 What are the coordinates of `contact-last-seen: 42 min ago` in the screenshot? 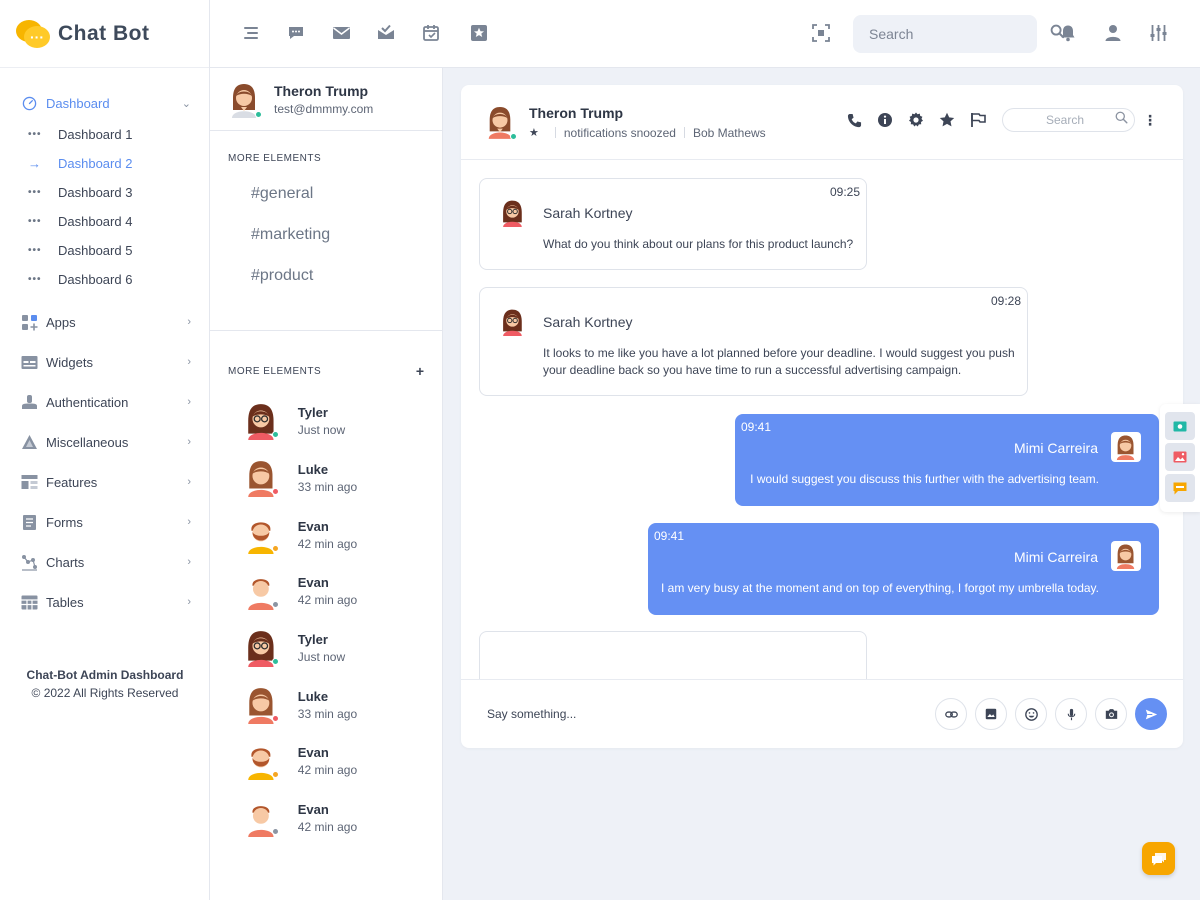 It's located at (327, 543).